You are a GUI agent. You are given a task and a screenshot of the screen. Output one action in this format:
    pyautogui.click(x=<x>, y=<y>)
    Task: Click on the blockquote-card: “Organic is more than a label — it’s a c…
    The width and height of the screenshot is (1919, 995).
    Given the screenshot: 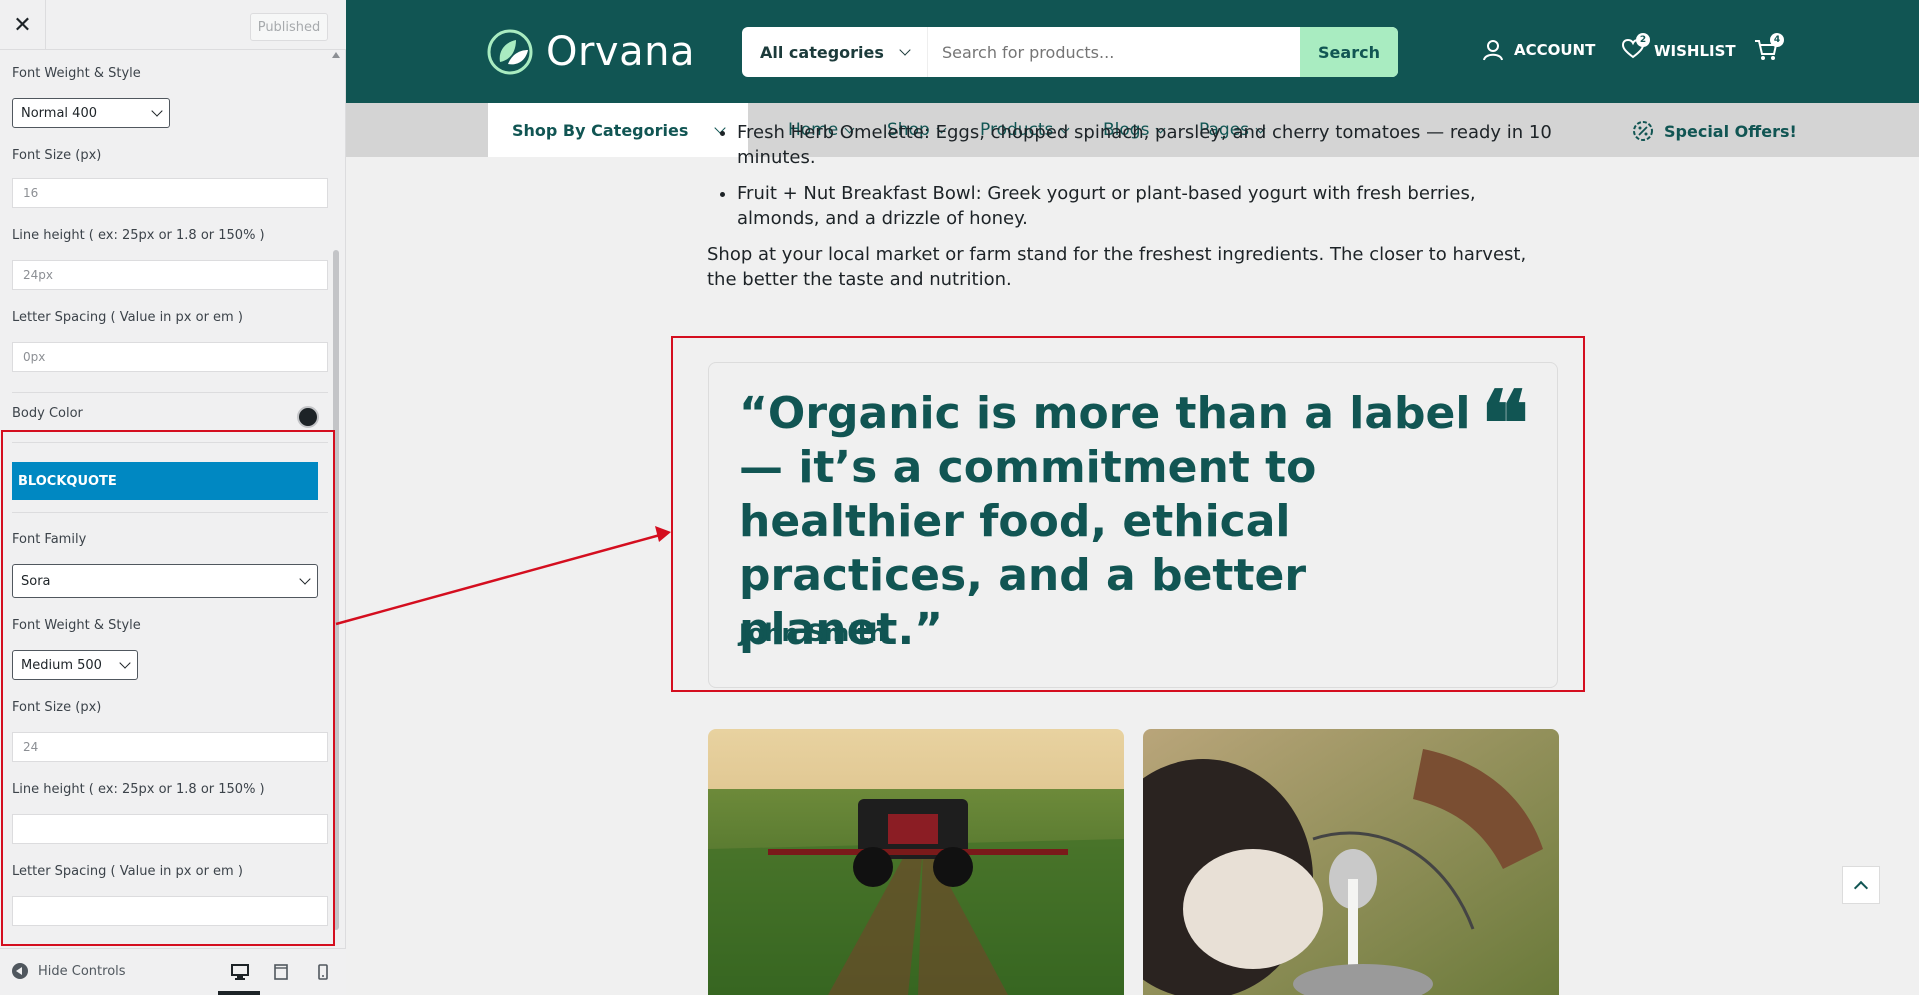 What is the action you would take?
    pyautogui.click(x=1133, y=525)
    